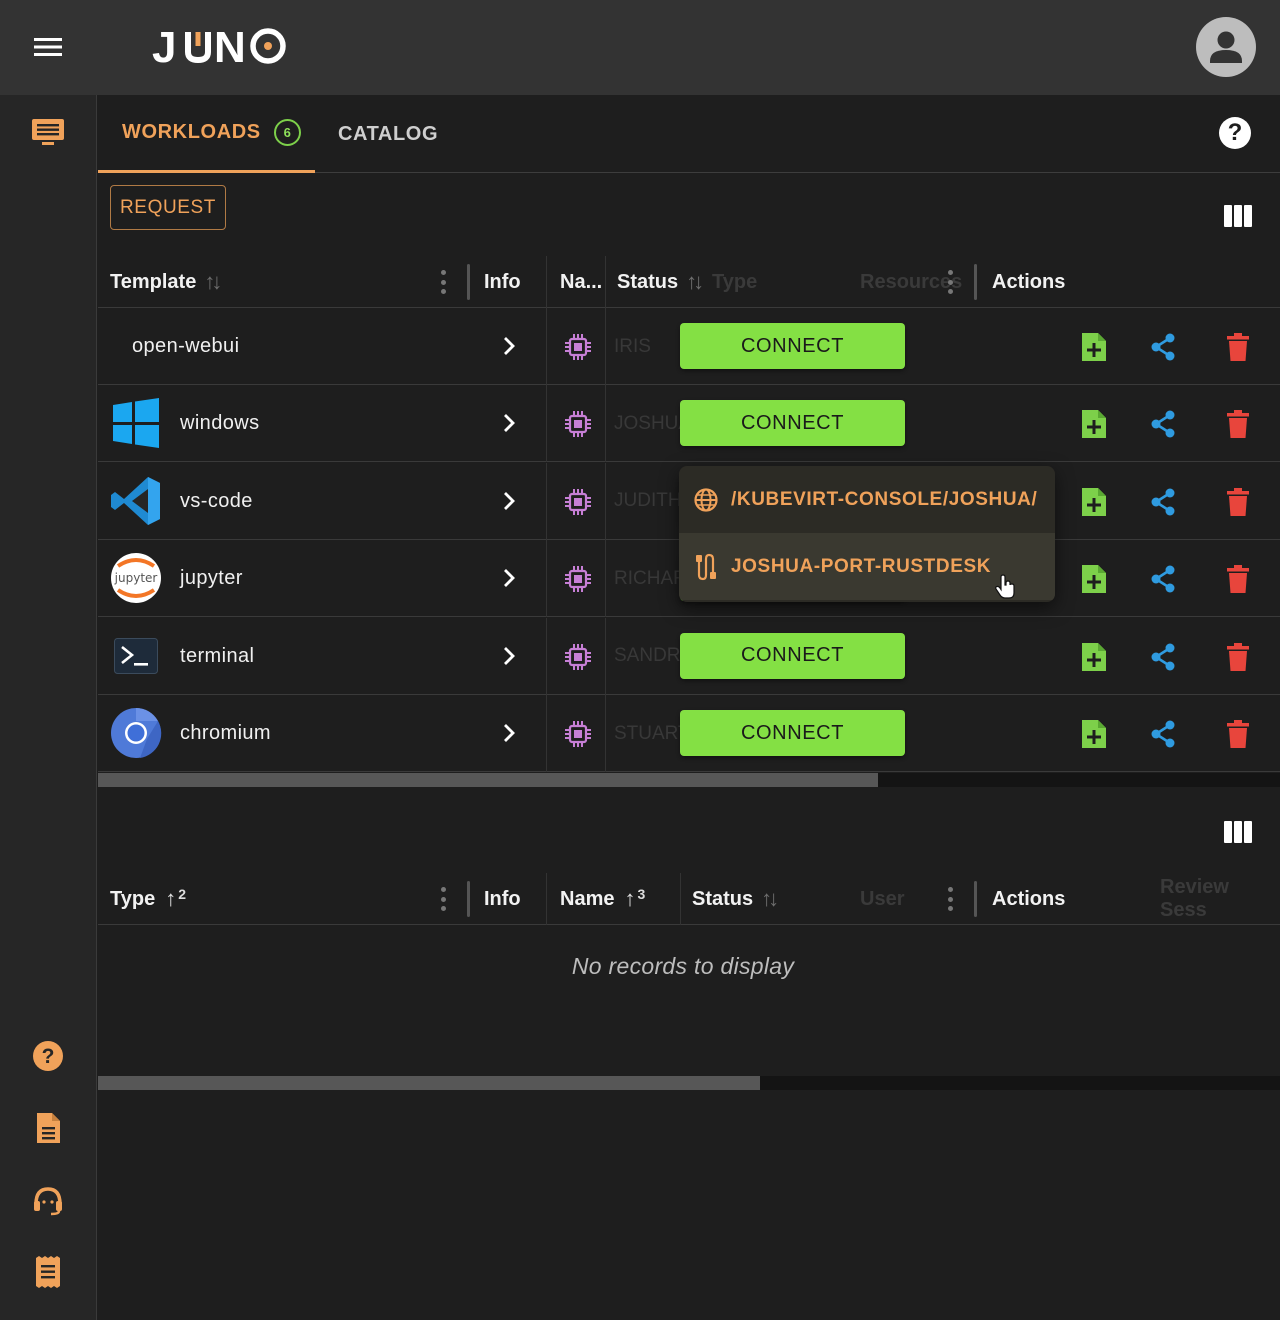  Describe the element at coordinates (166, 282) in the screenshot. I see `column-header-template: Template ↑↓` at that location.